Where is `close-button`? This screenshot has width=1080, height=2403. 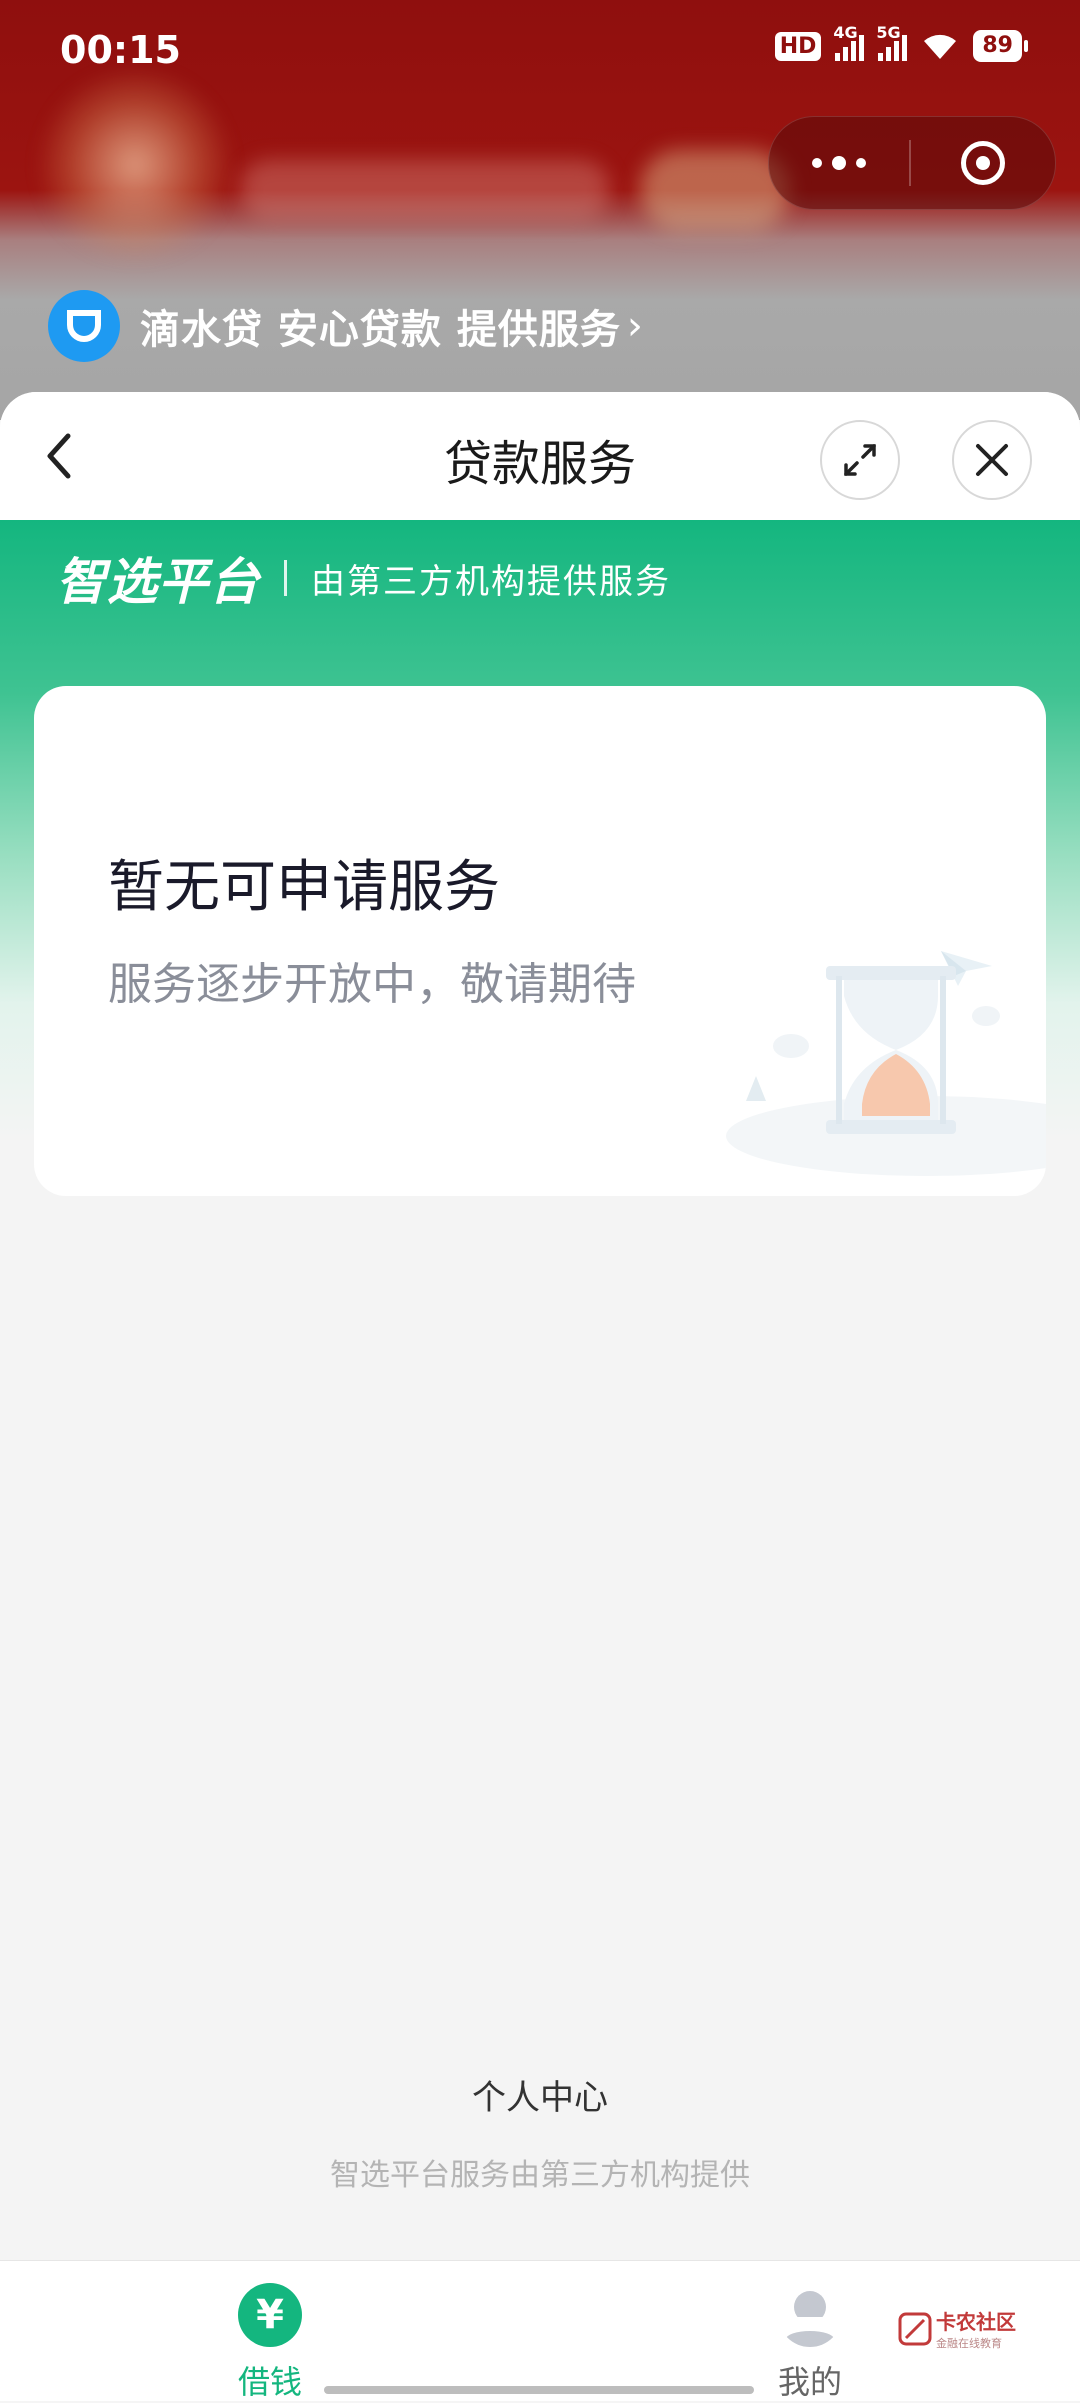 close-button is located at coordinates (992, 460).